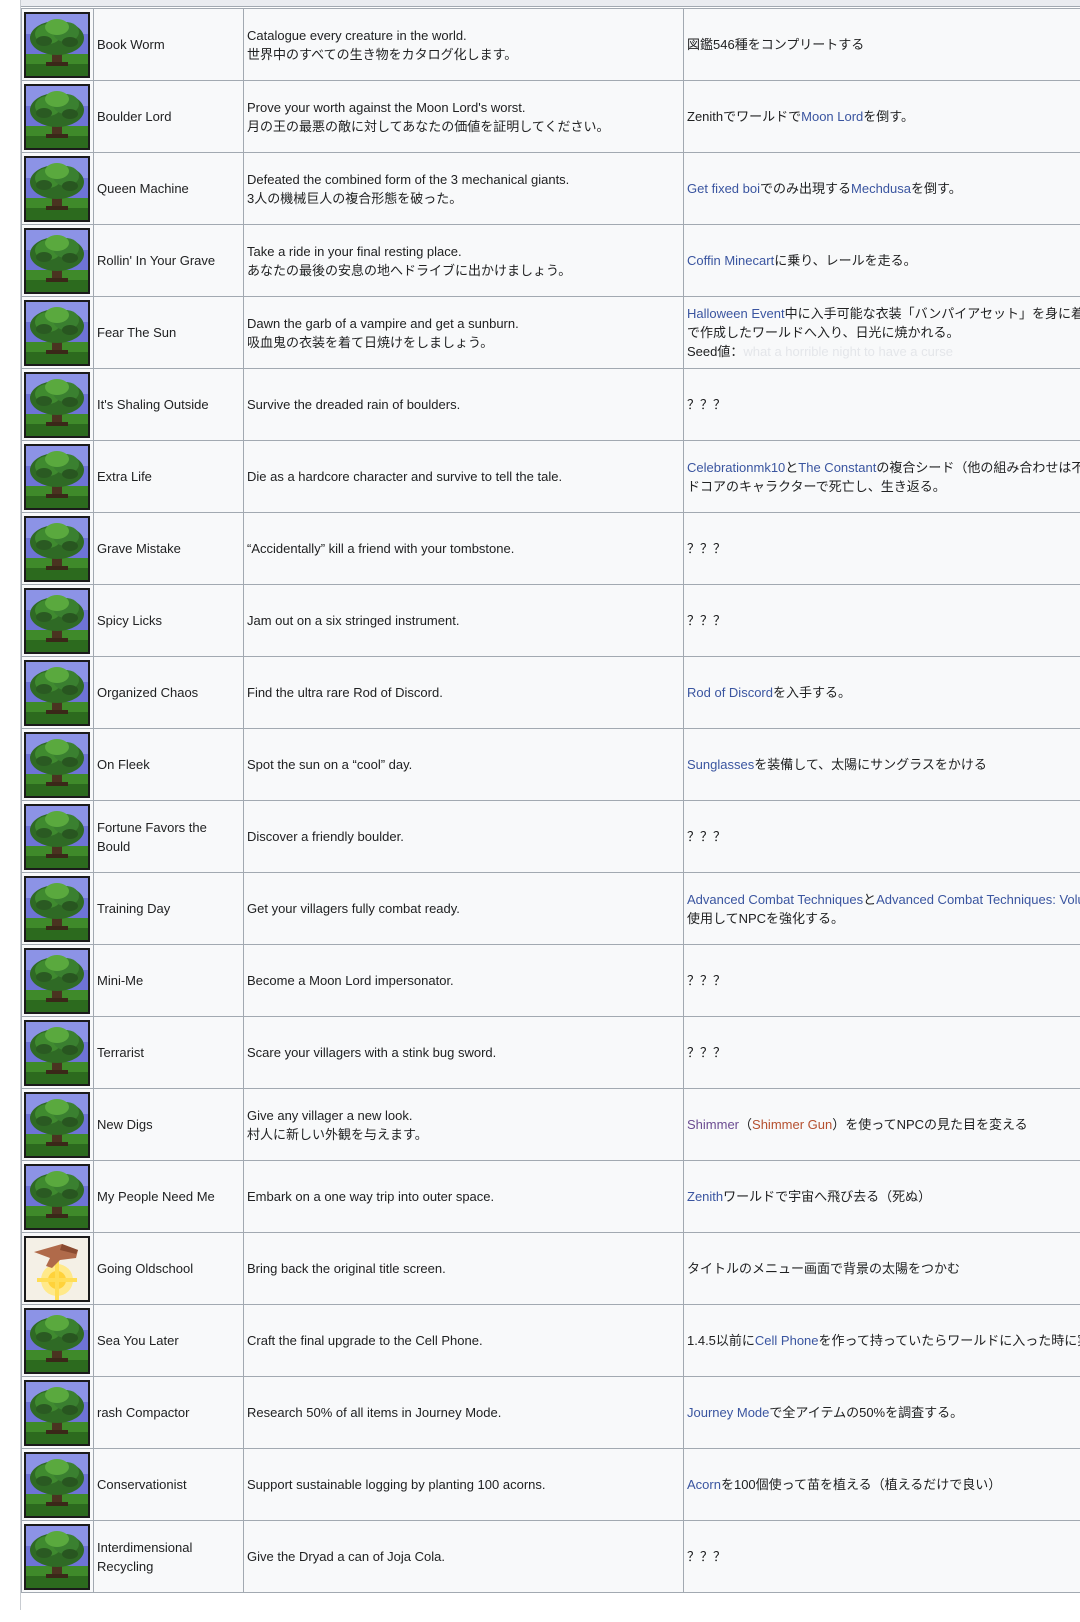 The width and height of the screenshot is (1080, 1622). Describe the element at coordinates (704, 1484) in the screenshot. I see `wiki-link: Acorn` at that location.